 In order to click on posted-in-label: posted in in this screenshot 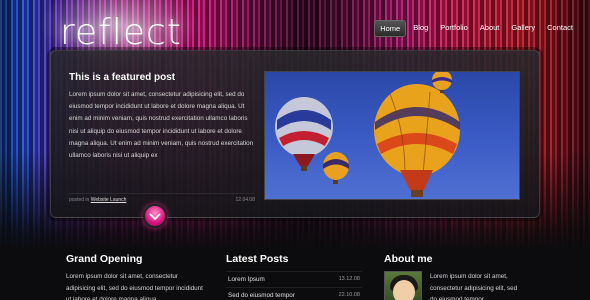, I will do `click(79, 200)`.